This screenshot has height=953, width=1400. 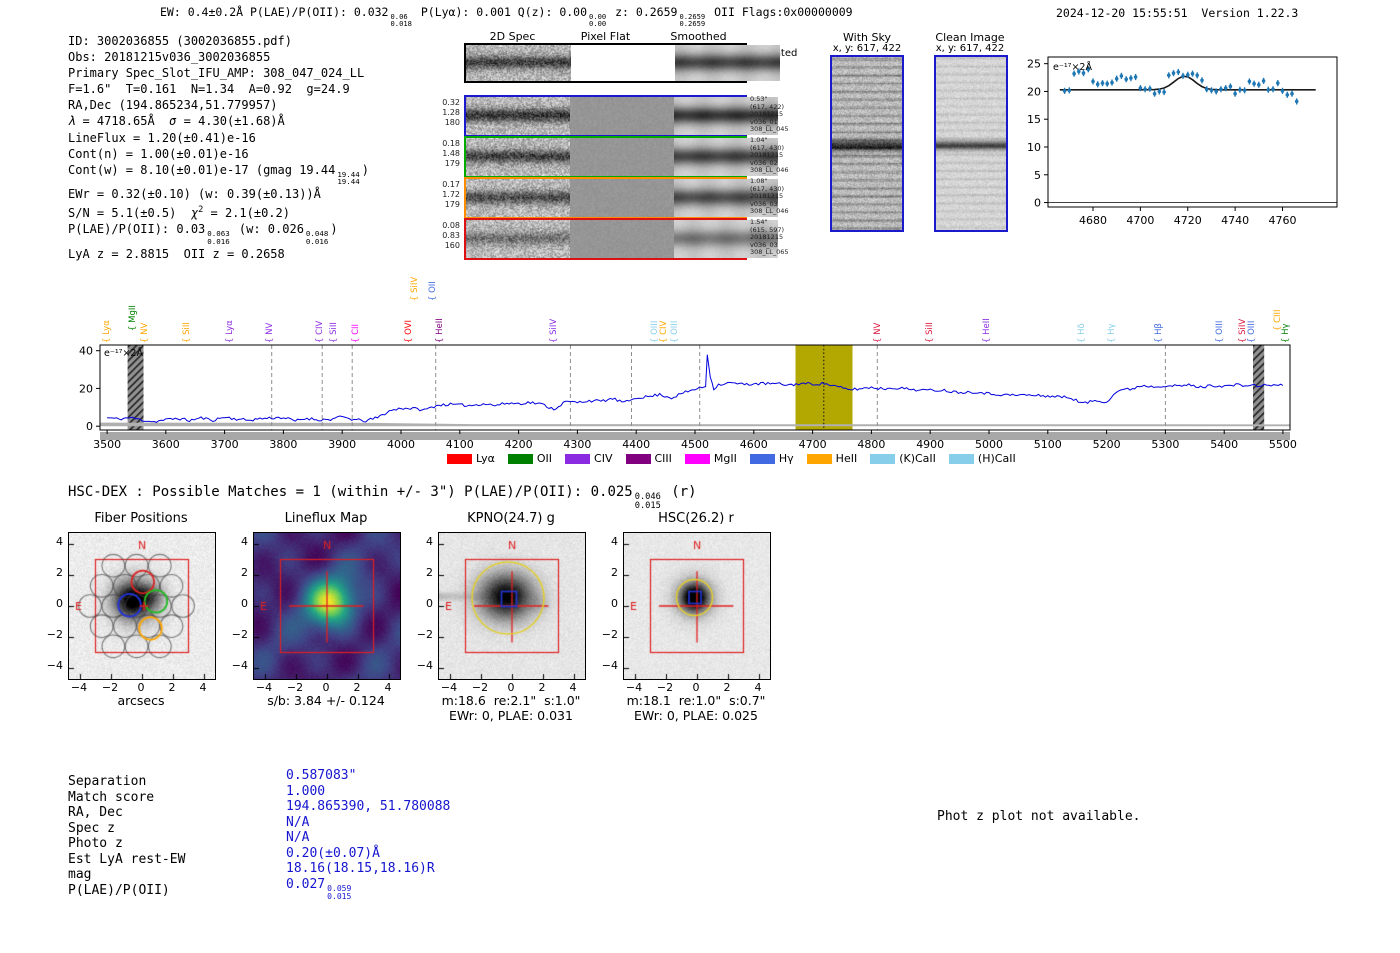 I want to click on legend-item: CIII, so click(x=648, y=458).